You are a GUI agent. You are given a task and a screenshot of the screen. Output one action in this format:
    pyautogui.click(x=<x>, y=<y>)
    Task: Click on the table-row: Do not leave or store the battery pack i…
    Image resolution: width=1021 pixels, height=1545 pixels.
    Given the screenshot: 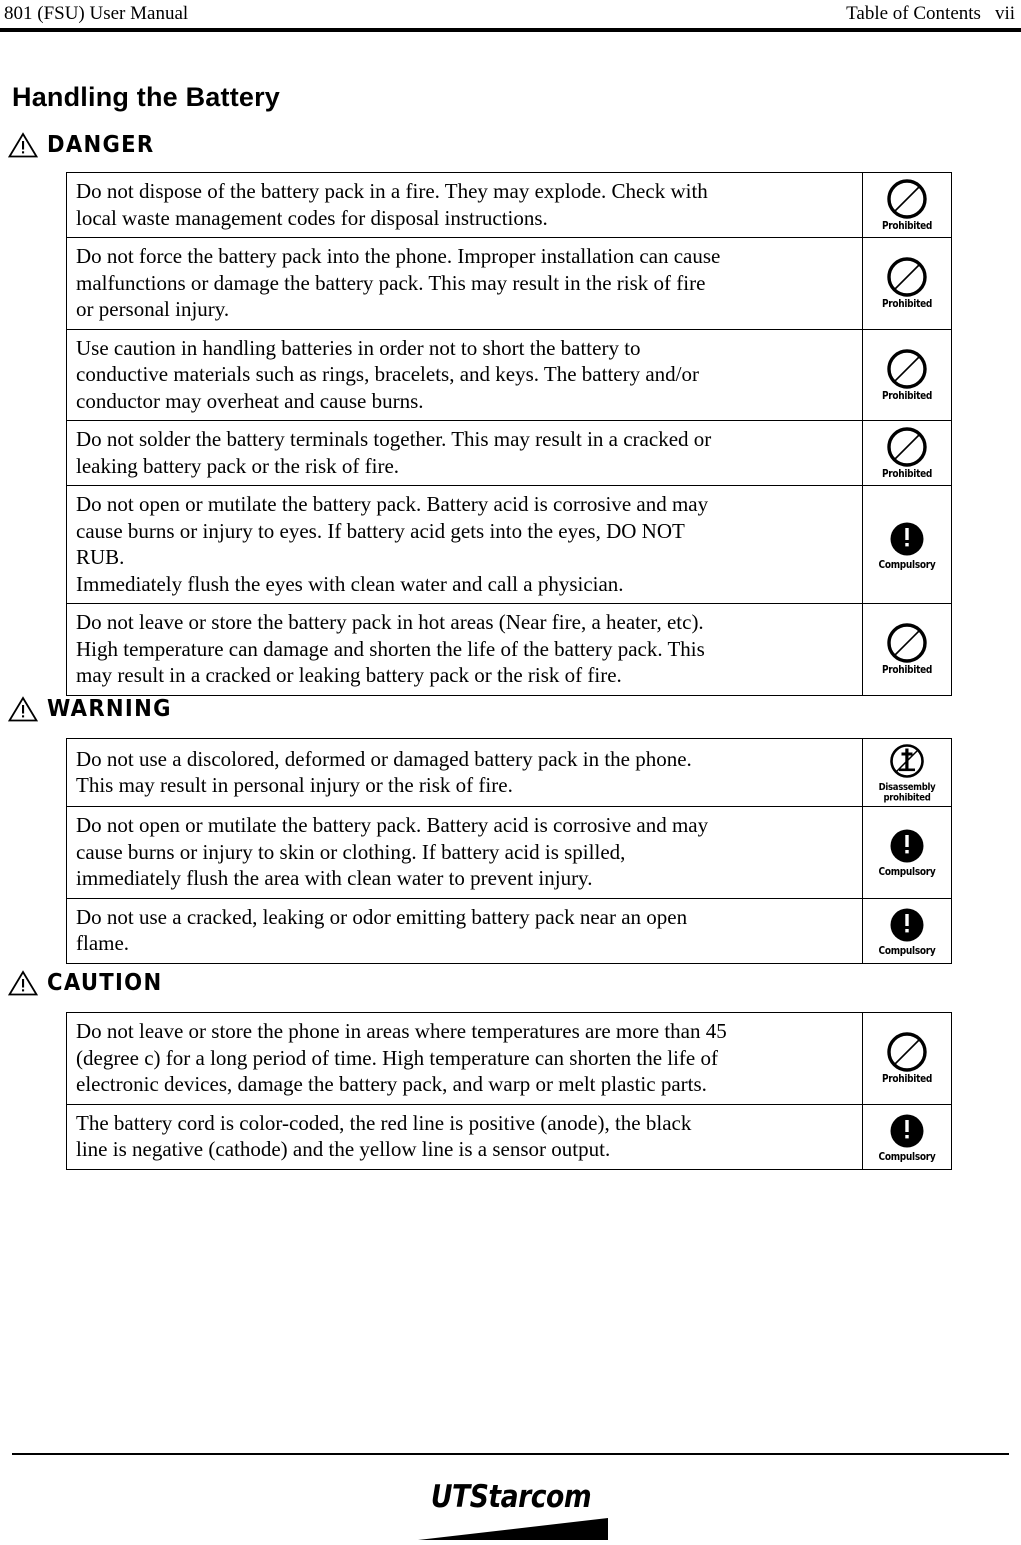 What is the action you would take?
    pyautogui.click(x=509, y=649)
    